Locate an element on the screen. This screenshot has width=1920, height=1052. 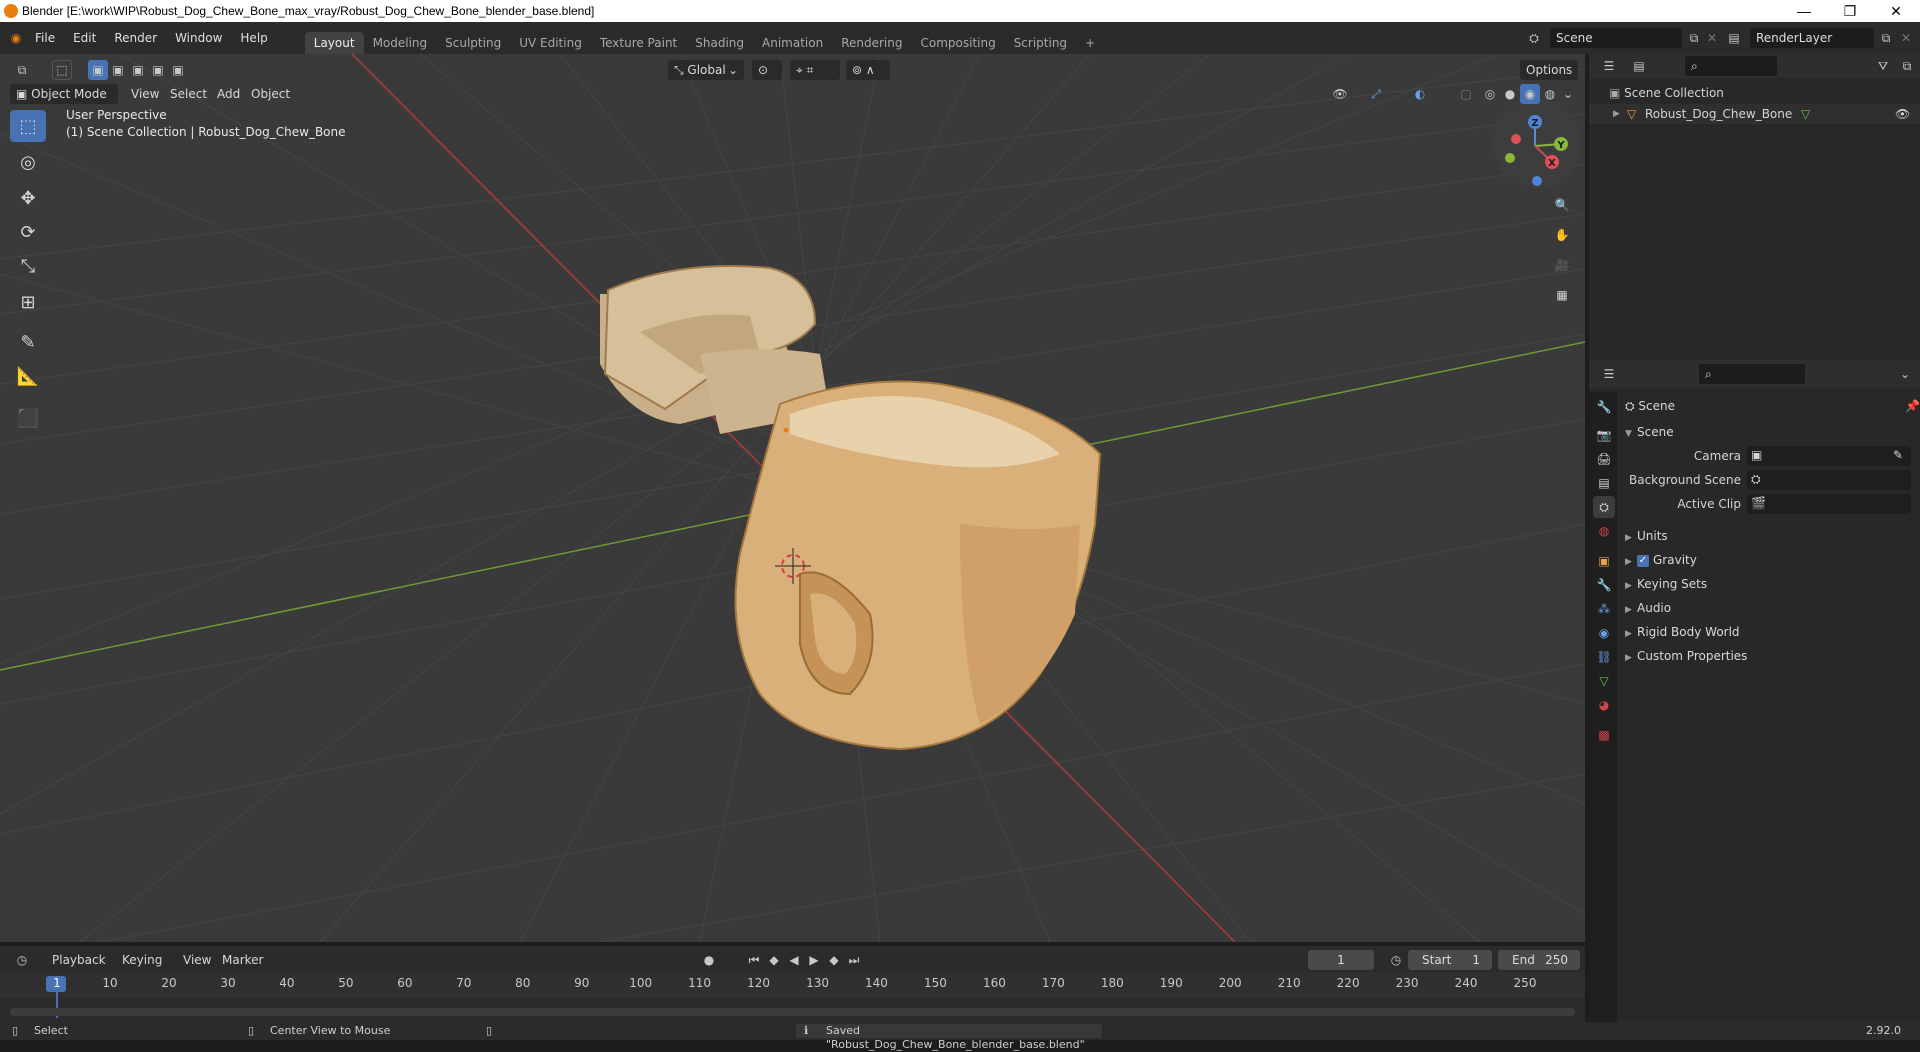
scale-tool: ⤡ is located at coordinates (28, 266).